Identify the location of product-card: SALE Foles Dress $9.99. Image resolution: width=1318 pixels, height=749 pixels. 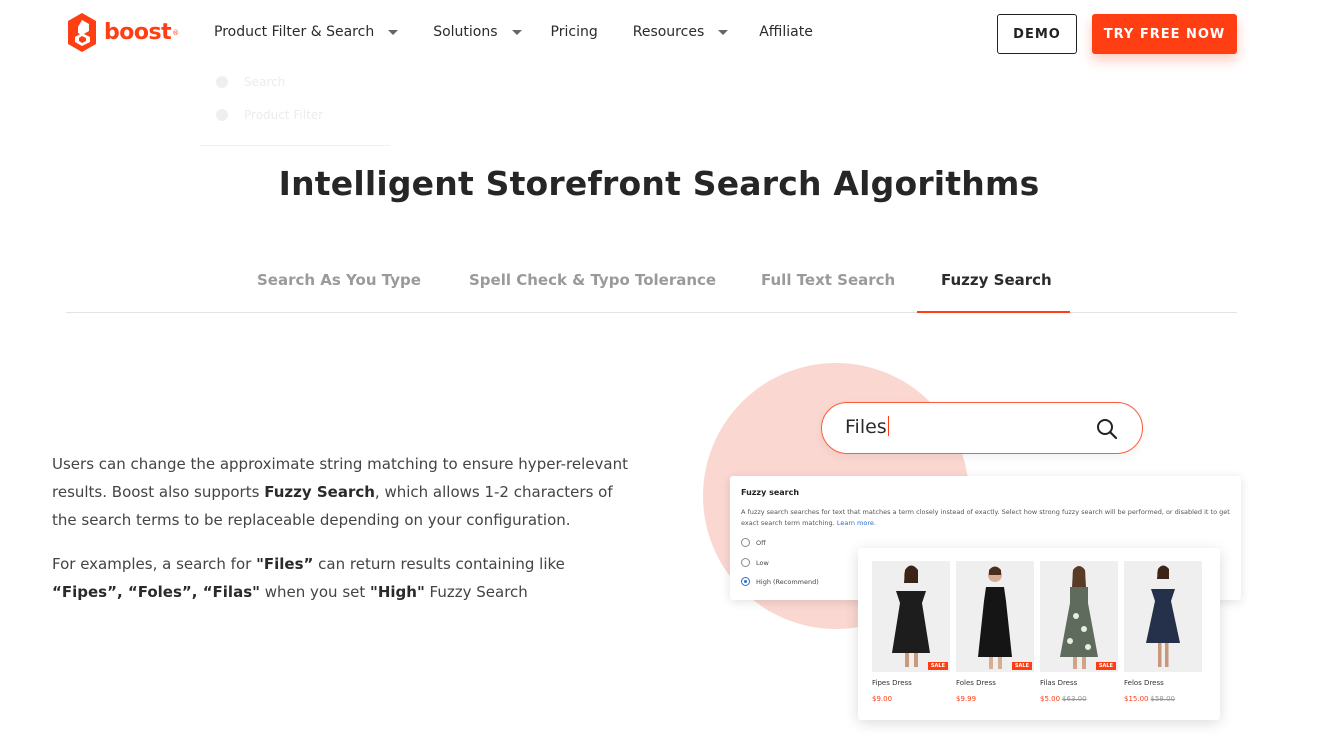
(995, 632).